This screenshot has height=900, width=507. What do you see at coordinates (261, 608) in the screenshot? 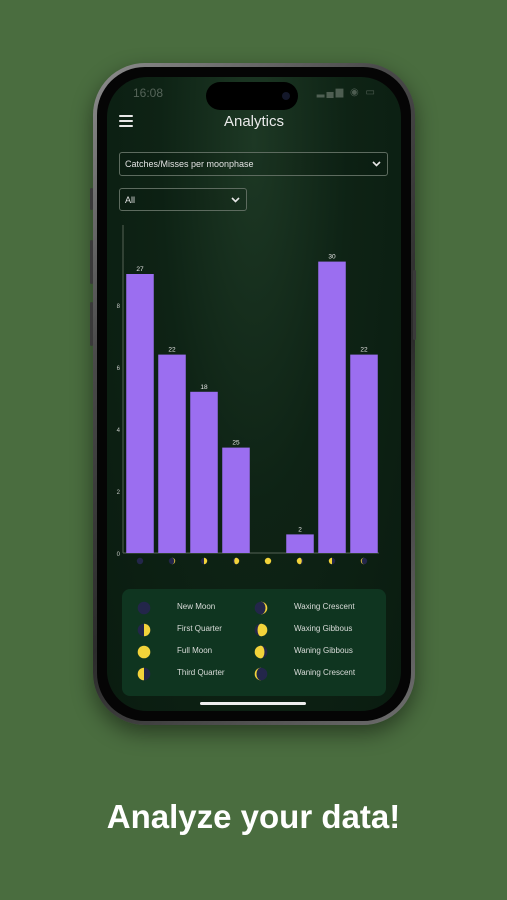
I see `waxing-crescent-moon-icon` at bounding box center [261, 608].